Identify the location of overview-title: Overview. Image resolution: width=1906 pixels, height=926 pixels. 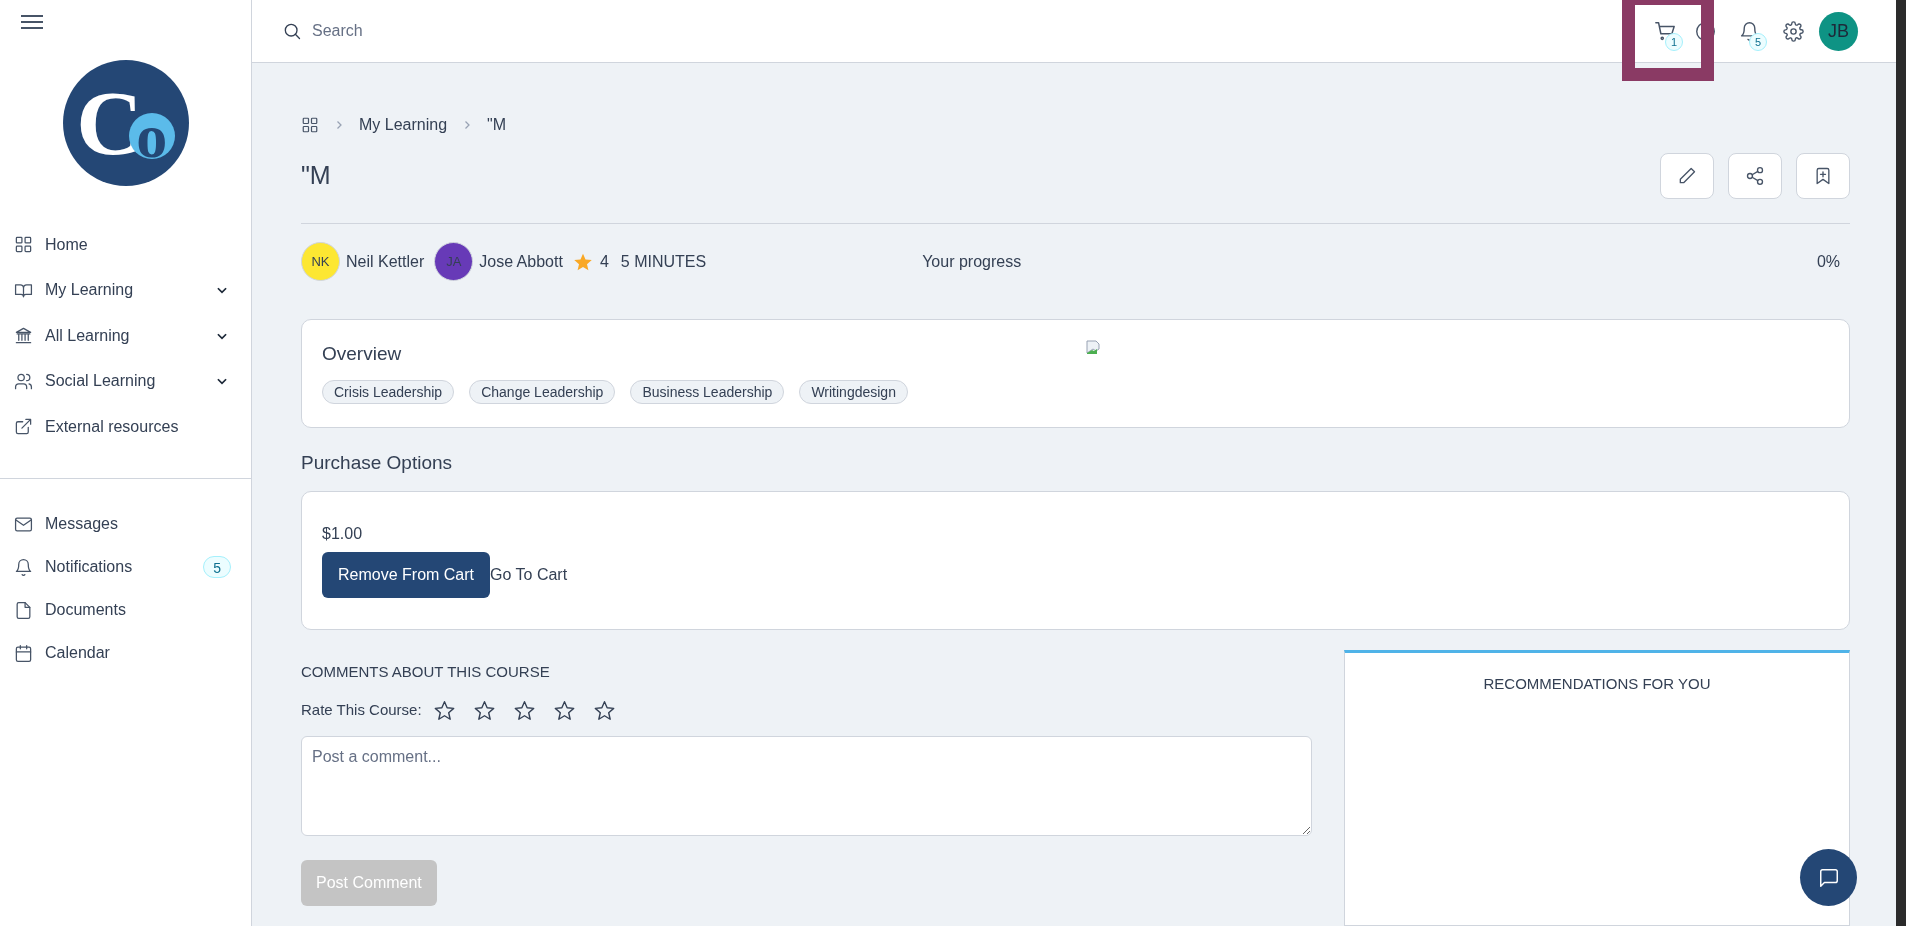
(362, 354).